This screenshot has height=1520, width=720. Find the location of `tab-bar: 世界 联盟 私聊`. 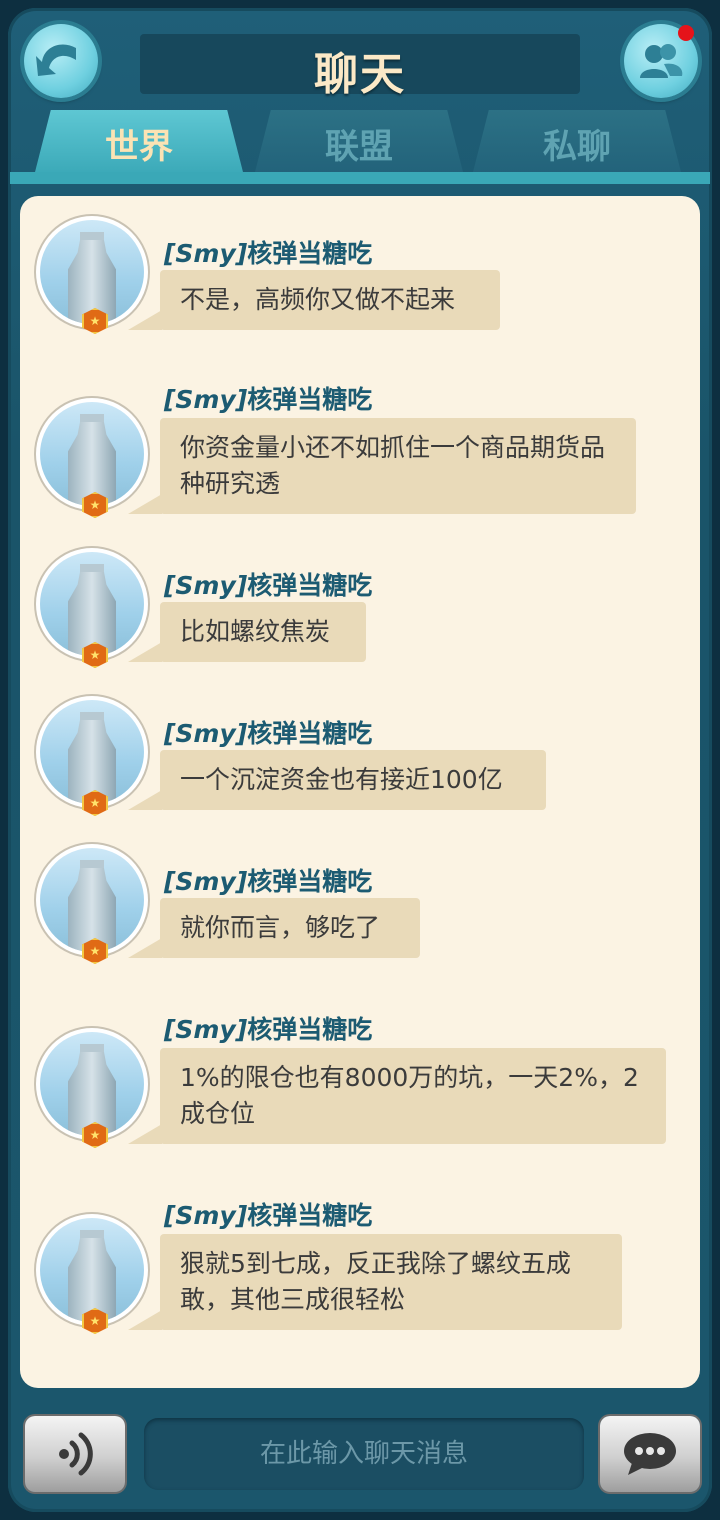

tab-bar: 世界 联盟 私聊 is located at coordinates (360, 143).